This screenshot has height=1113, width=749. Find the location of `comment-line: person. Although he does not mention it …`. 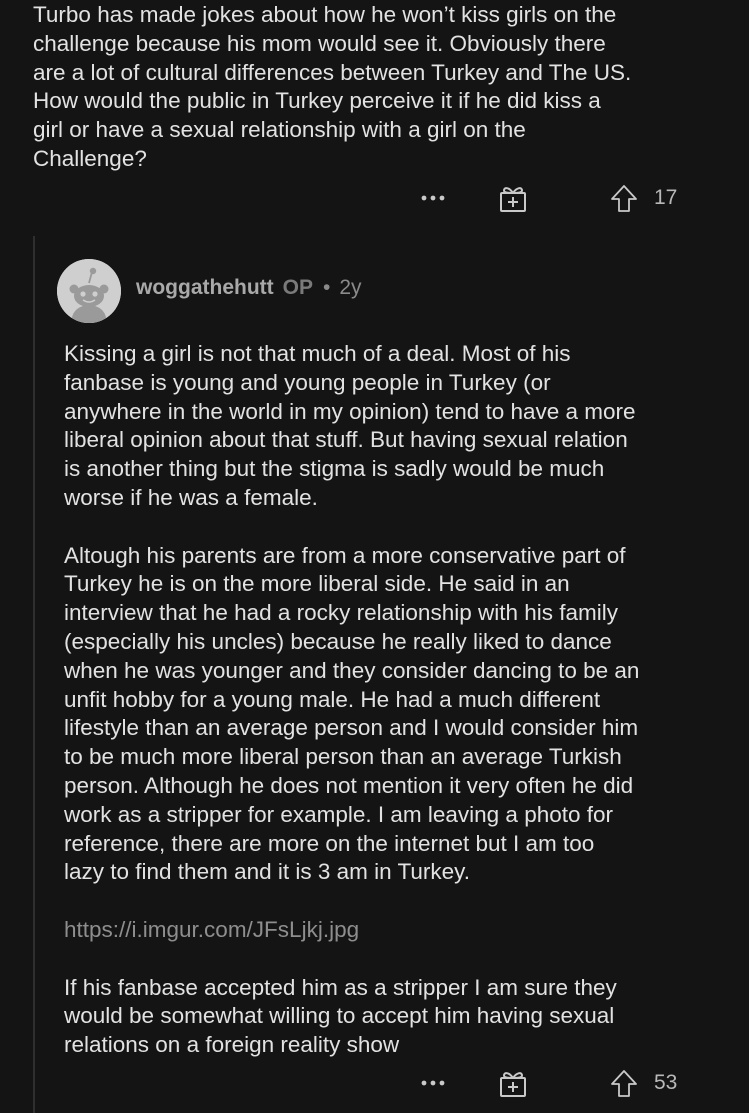

comment-line: person. Although he does not mention it … is located at coordinates (349, 785).